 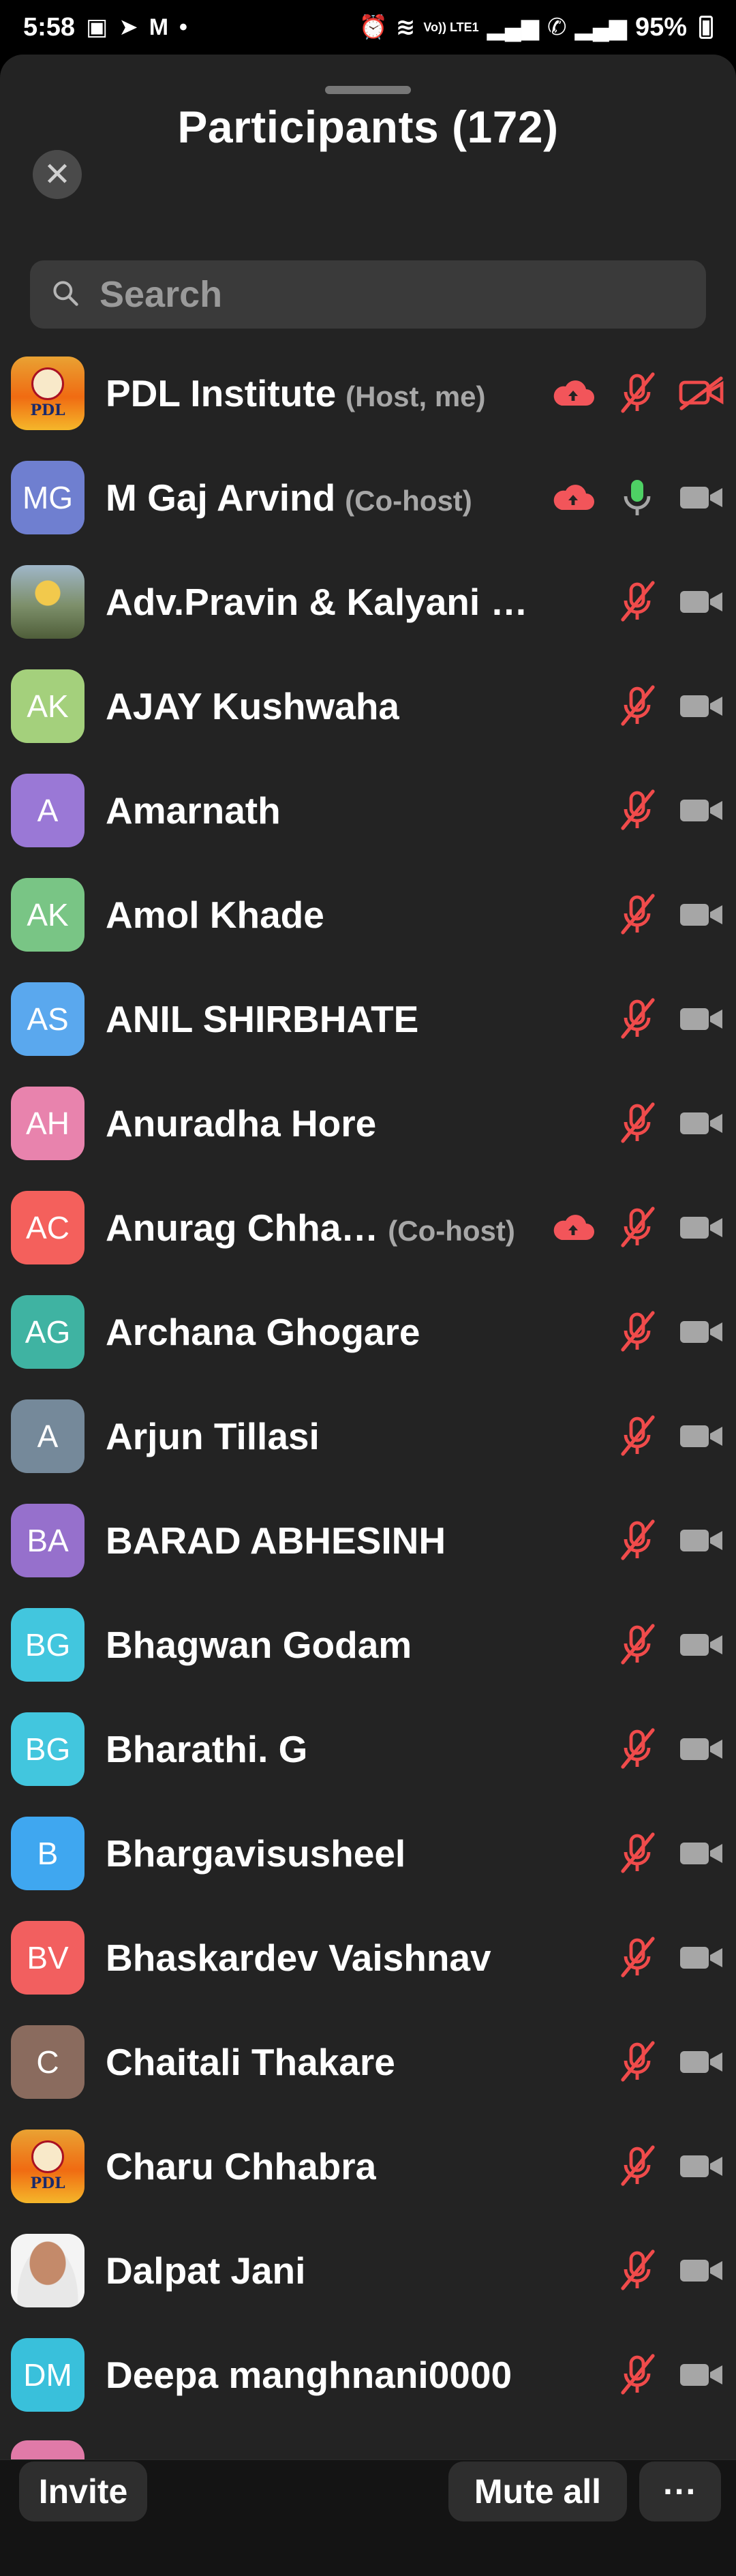 I want to click on avatar-initials: C, so click(x=48, y=2062).